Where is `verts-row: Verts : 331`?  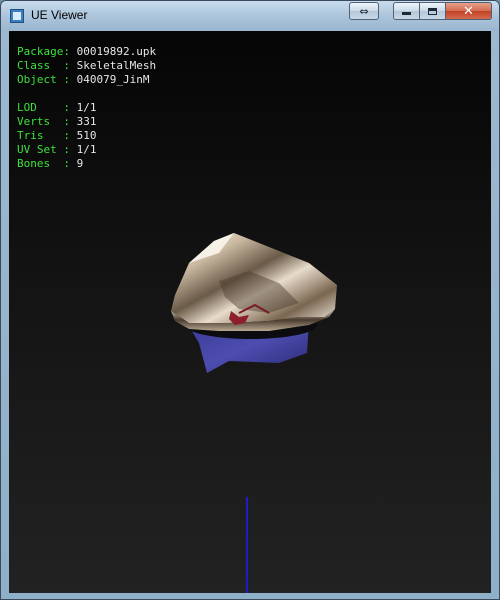
verts-row: Verts : 331 is located at coordinates (86, 122).